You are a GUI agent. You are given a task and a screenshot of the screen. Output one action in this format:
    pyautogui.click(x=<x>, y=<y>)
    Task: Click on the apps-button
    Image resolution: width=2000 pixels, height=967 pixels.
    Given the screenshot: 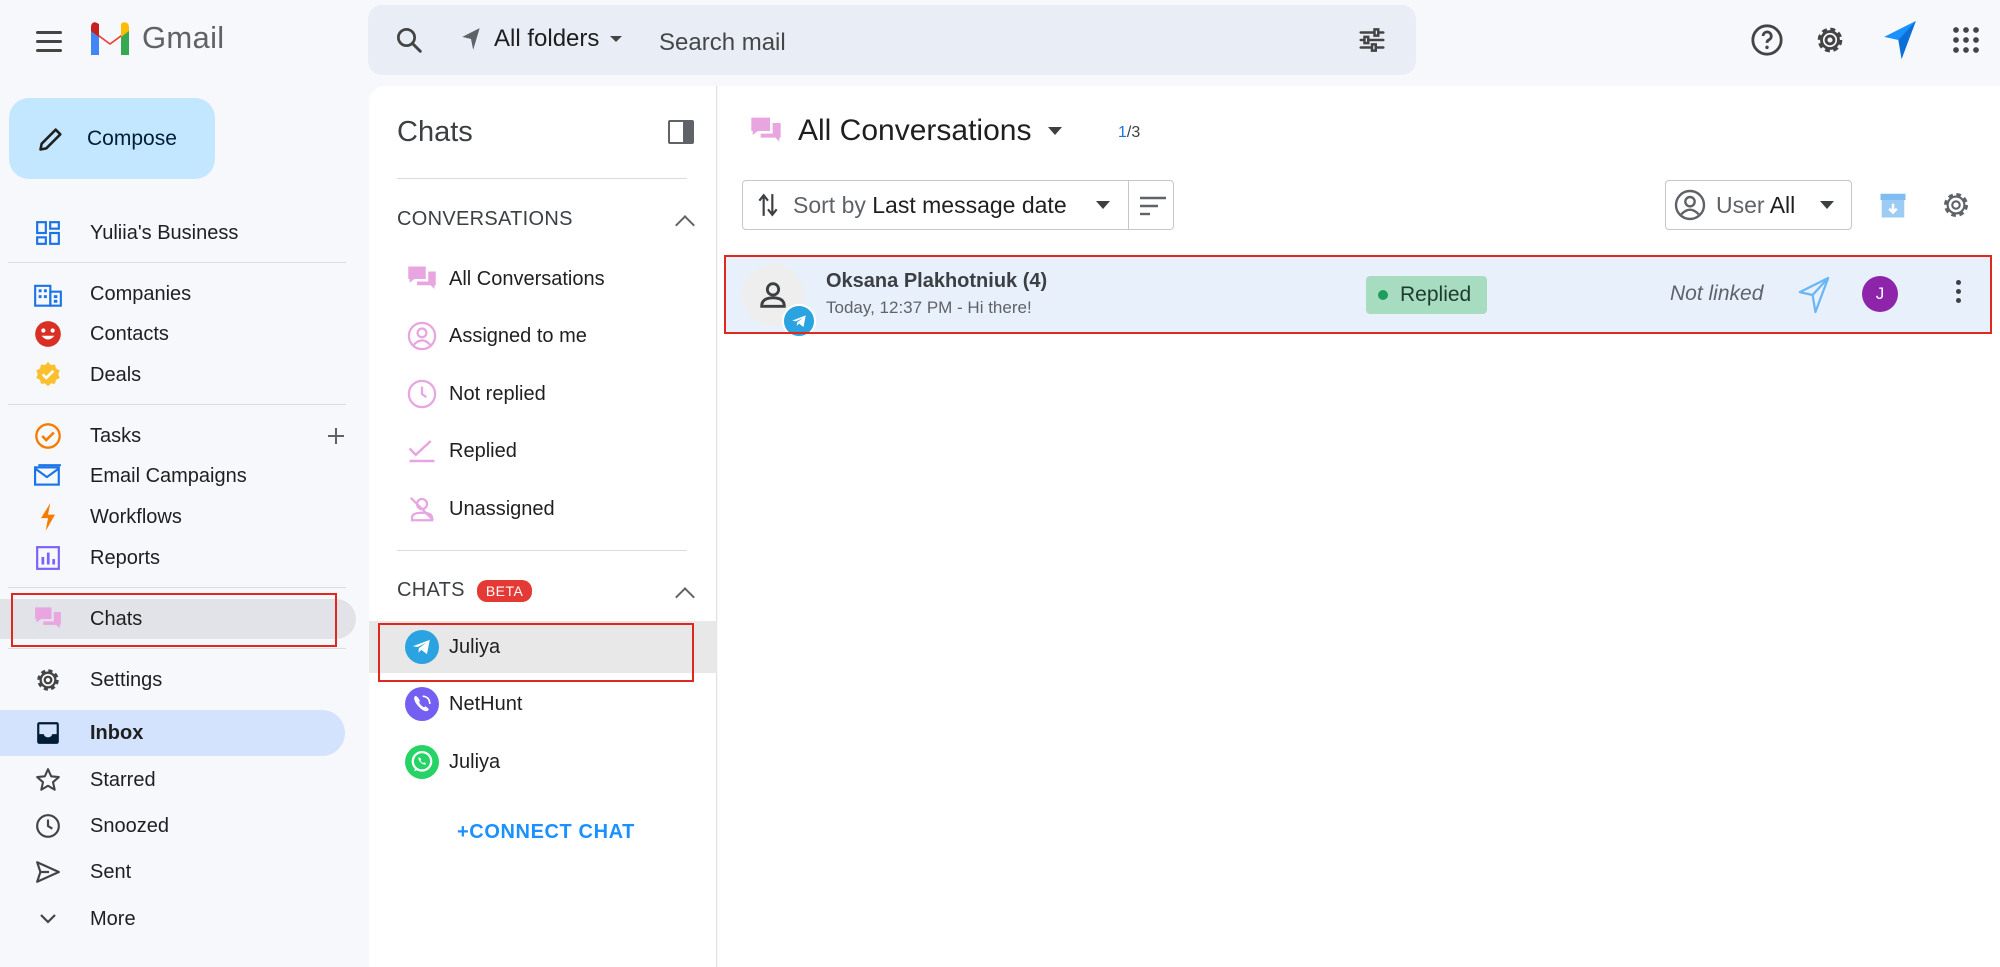 What is the action you would take?
    pyautogui.click(x=1966, y=40)
    